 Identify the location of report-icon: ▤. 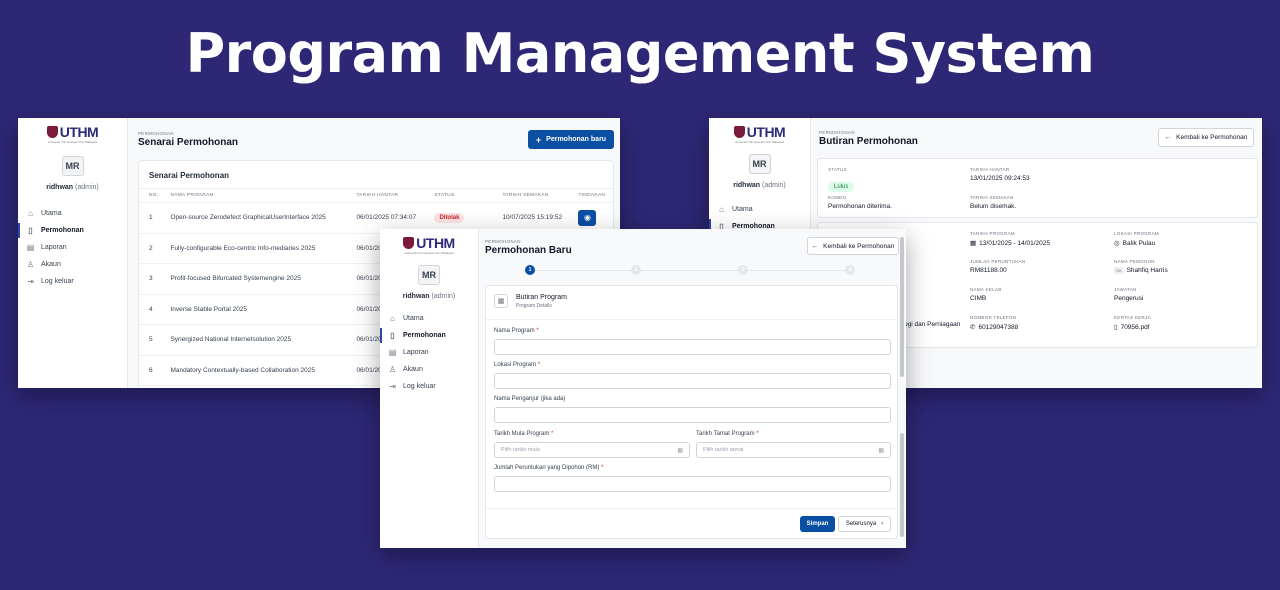
(30, 247).